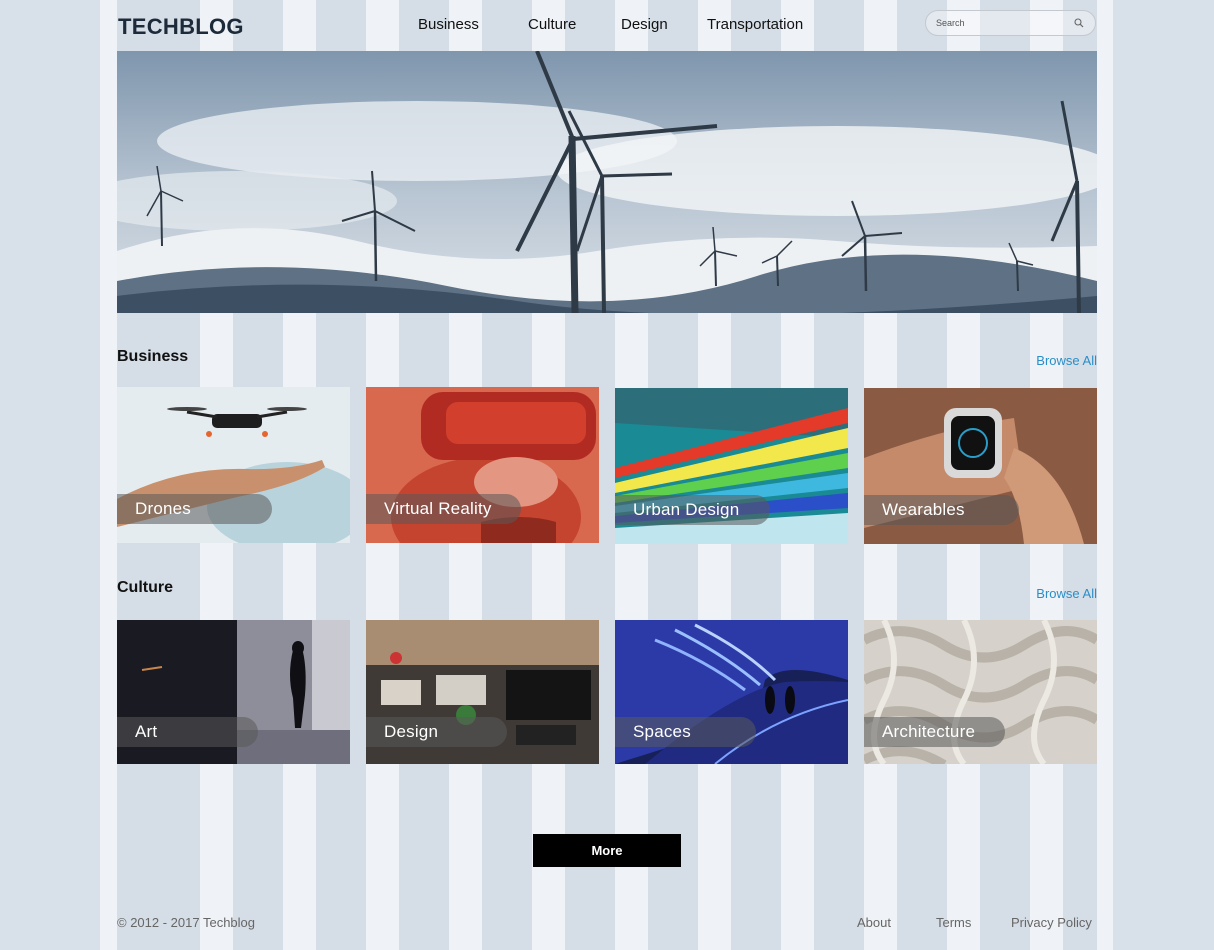 This screenshot has width=1214, height=950. Describe the element at coordinates (755, 24) in the screenshot. I see `nav-transportation: Transportation` at that location.